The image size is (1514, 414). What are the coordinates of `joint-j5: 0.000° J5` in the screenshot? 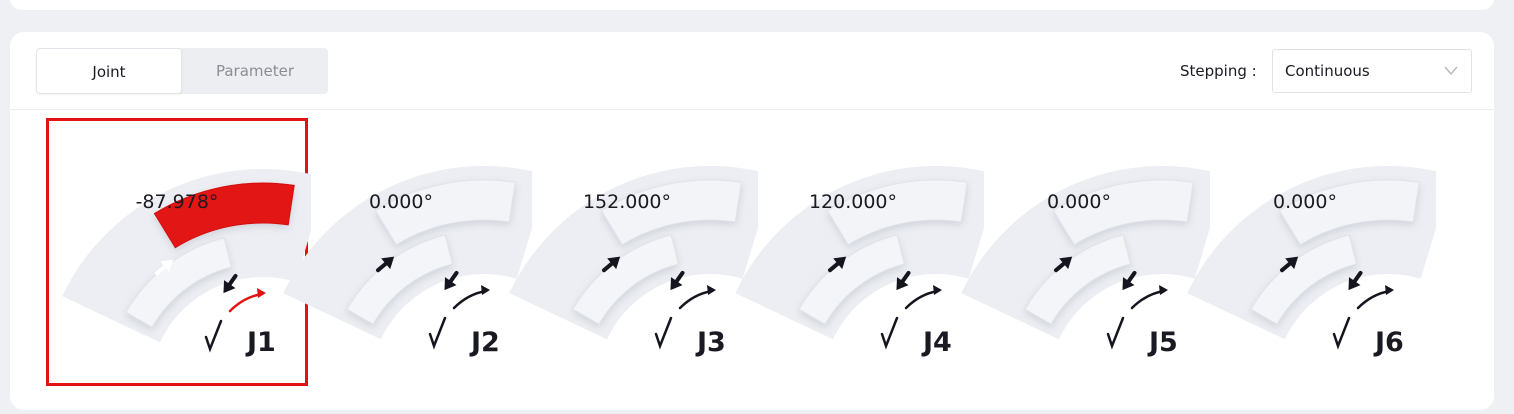 It's located at (1079, 252).